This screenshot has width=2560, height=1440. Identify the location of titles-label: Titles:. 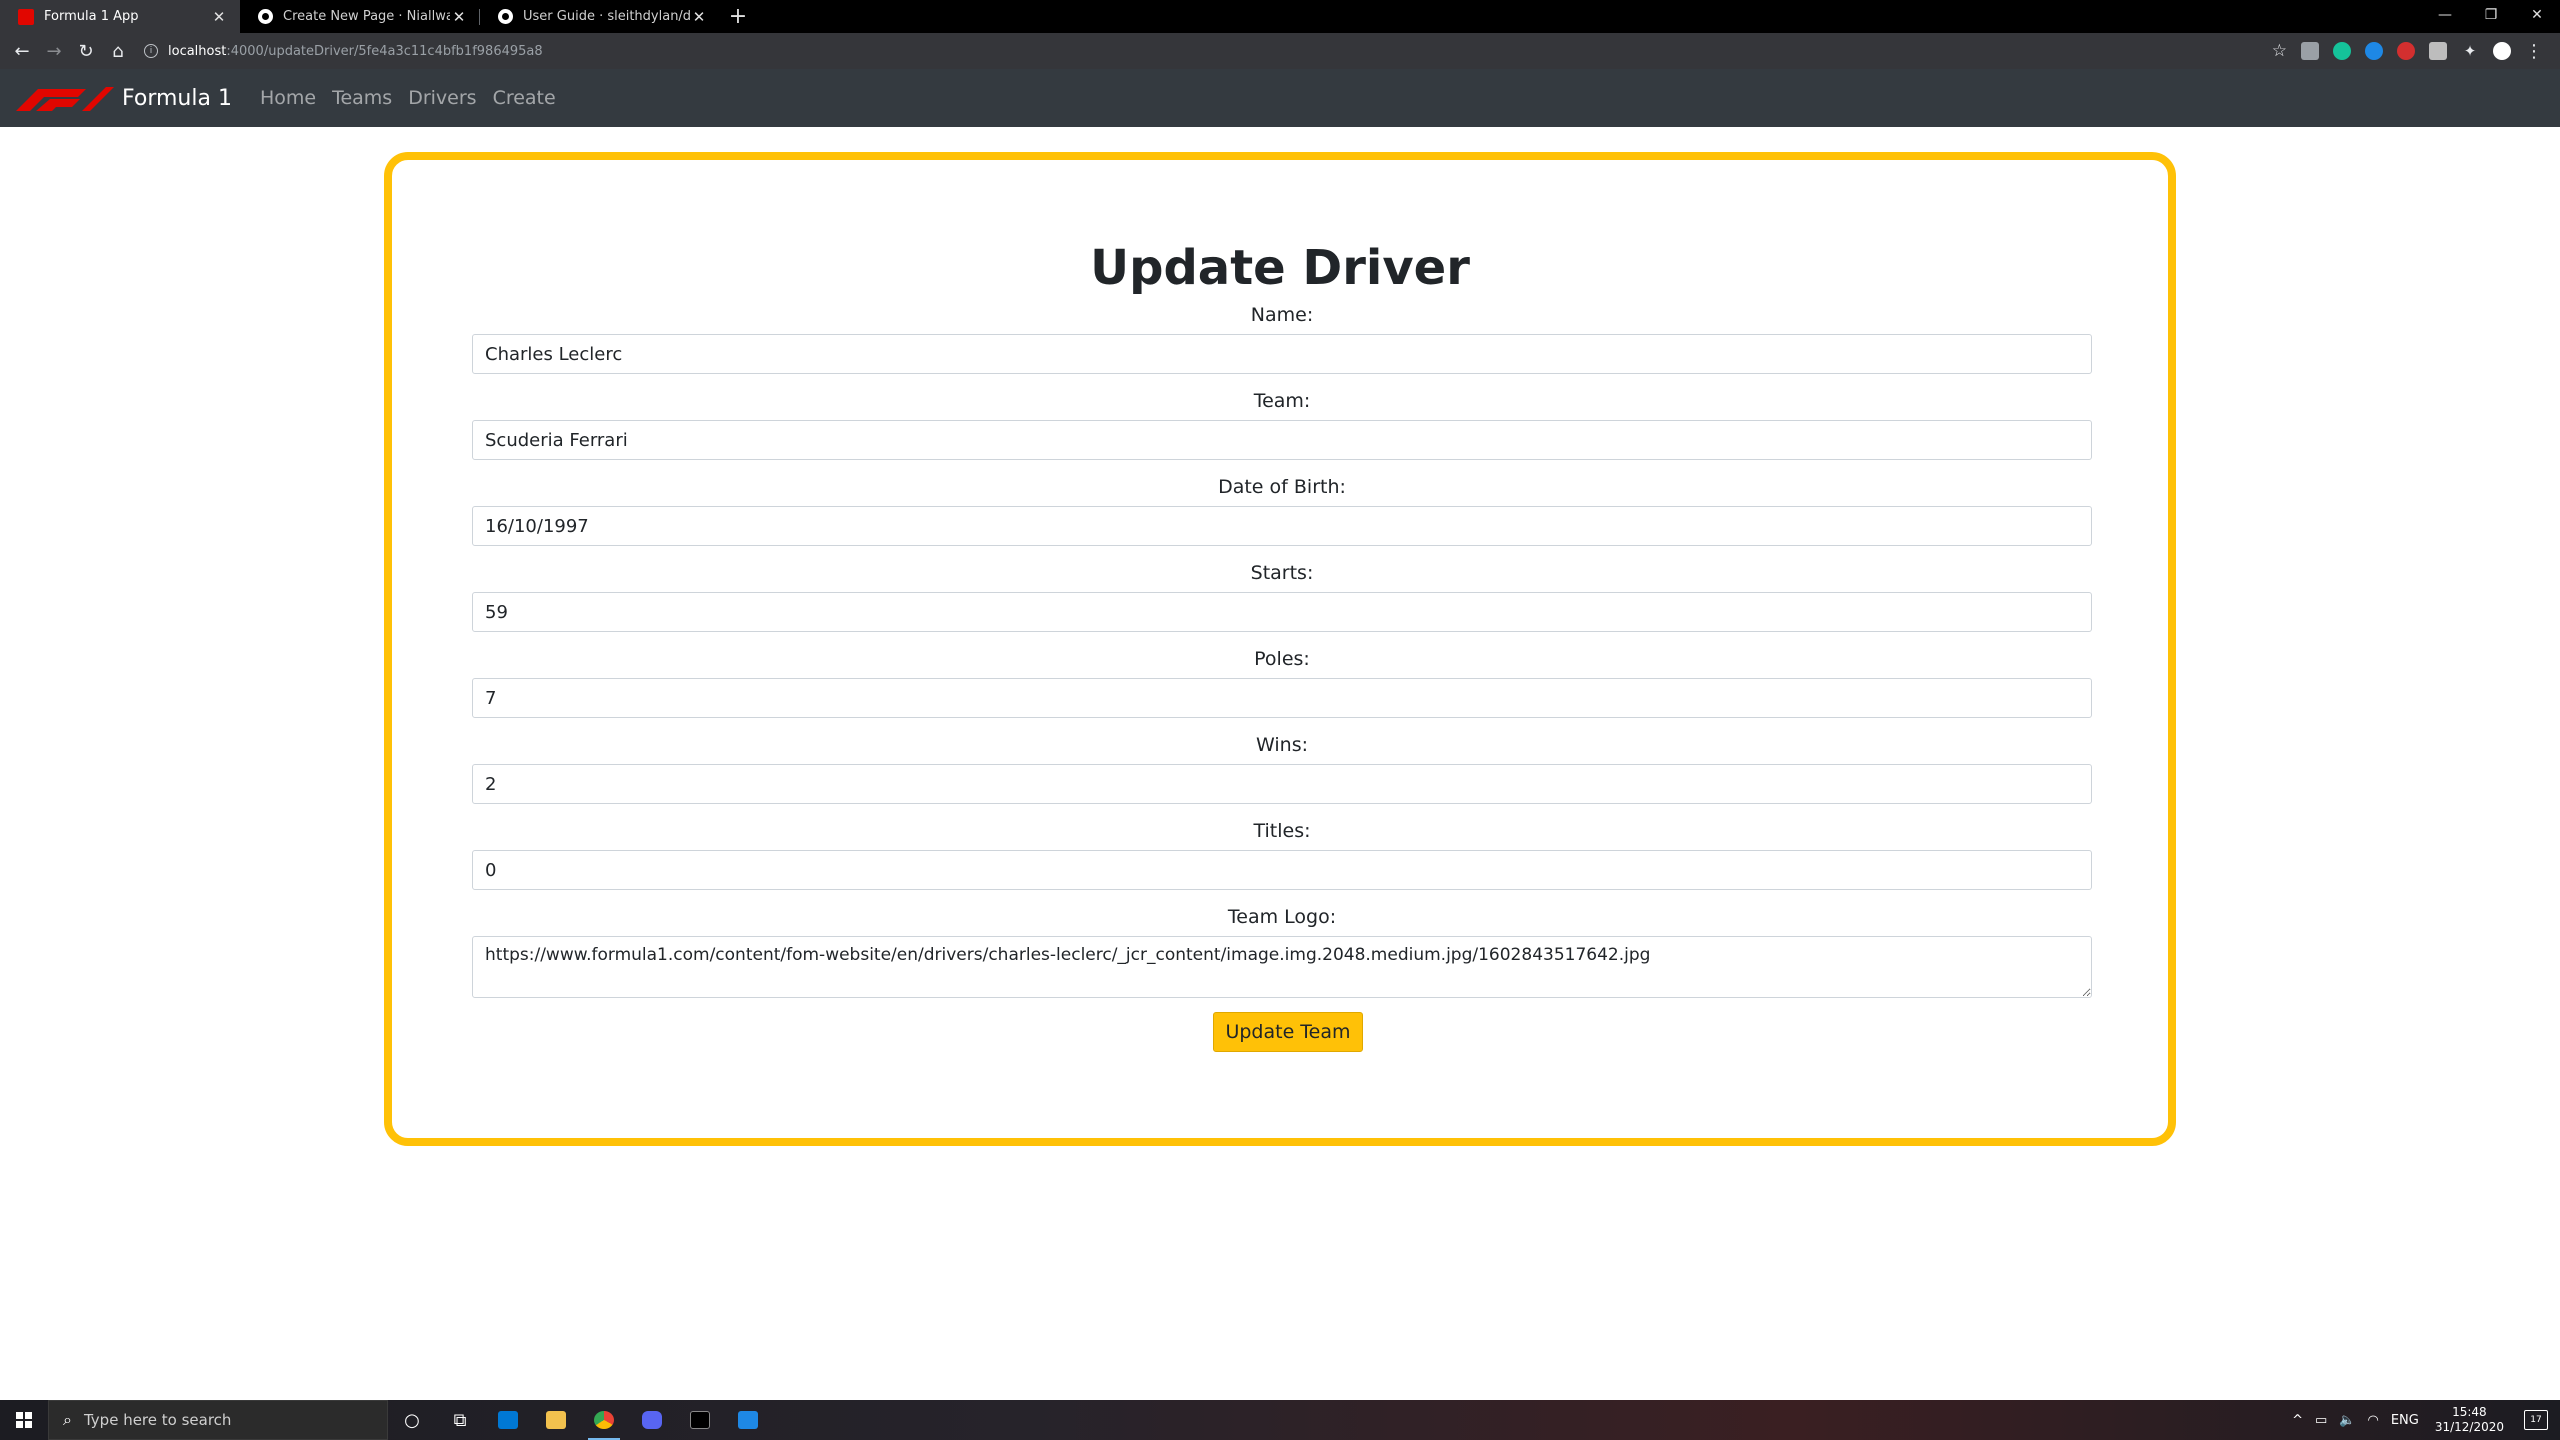
(1282, 831).